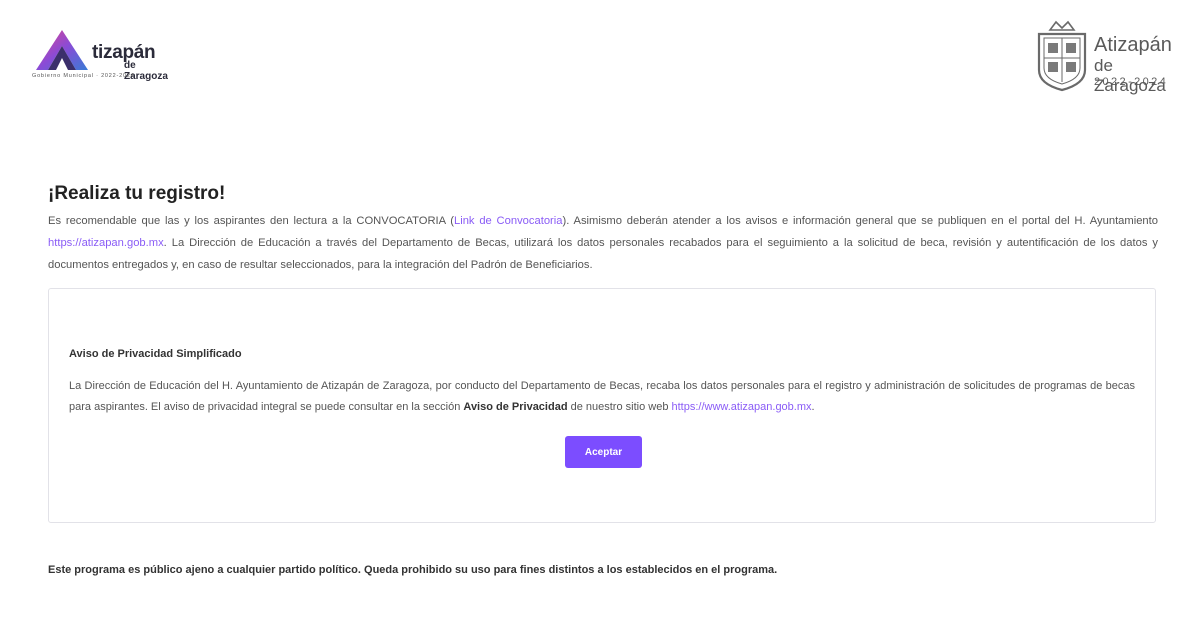 The width and height of the screenshot is (1200, 628). What do you see at coordinates (62, 50) in the screenshot?
I see `atizapan-logo-mark-icon` at bounding box center [62, 50].